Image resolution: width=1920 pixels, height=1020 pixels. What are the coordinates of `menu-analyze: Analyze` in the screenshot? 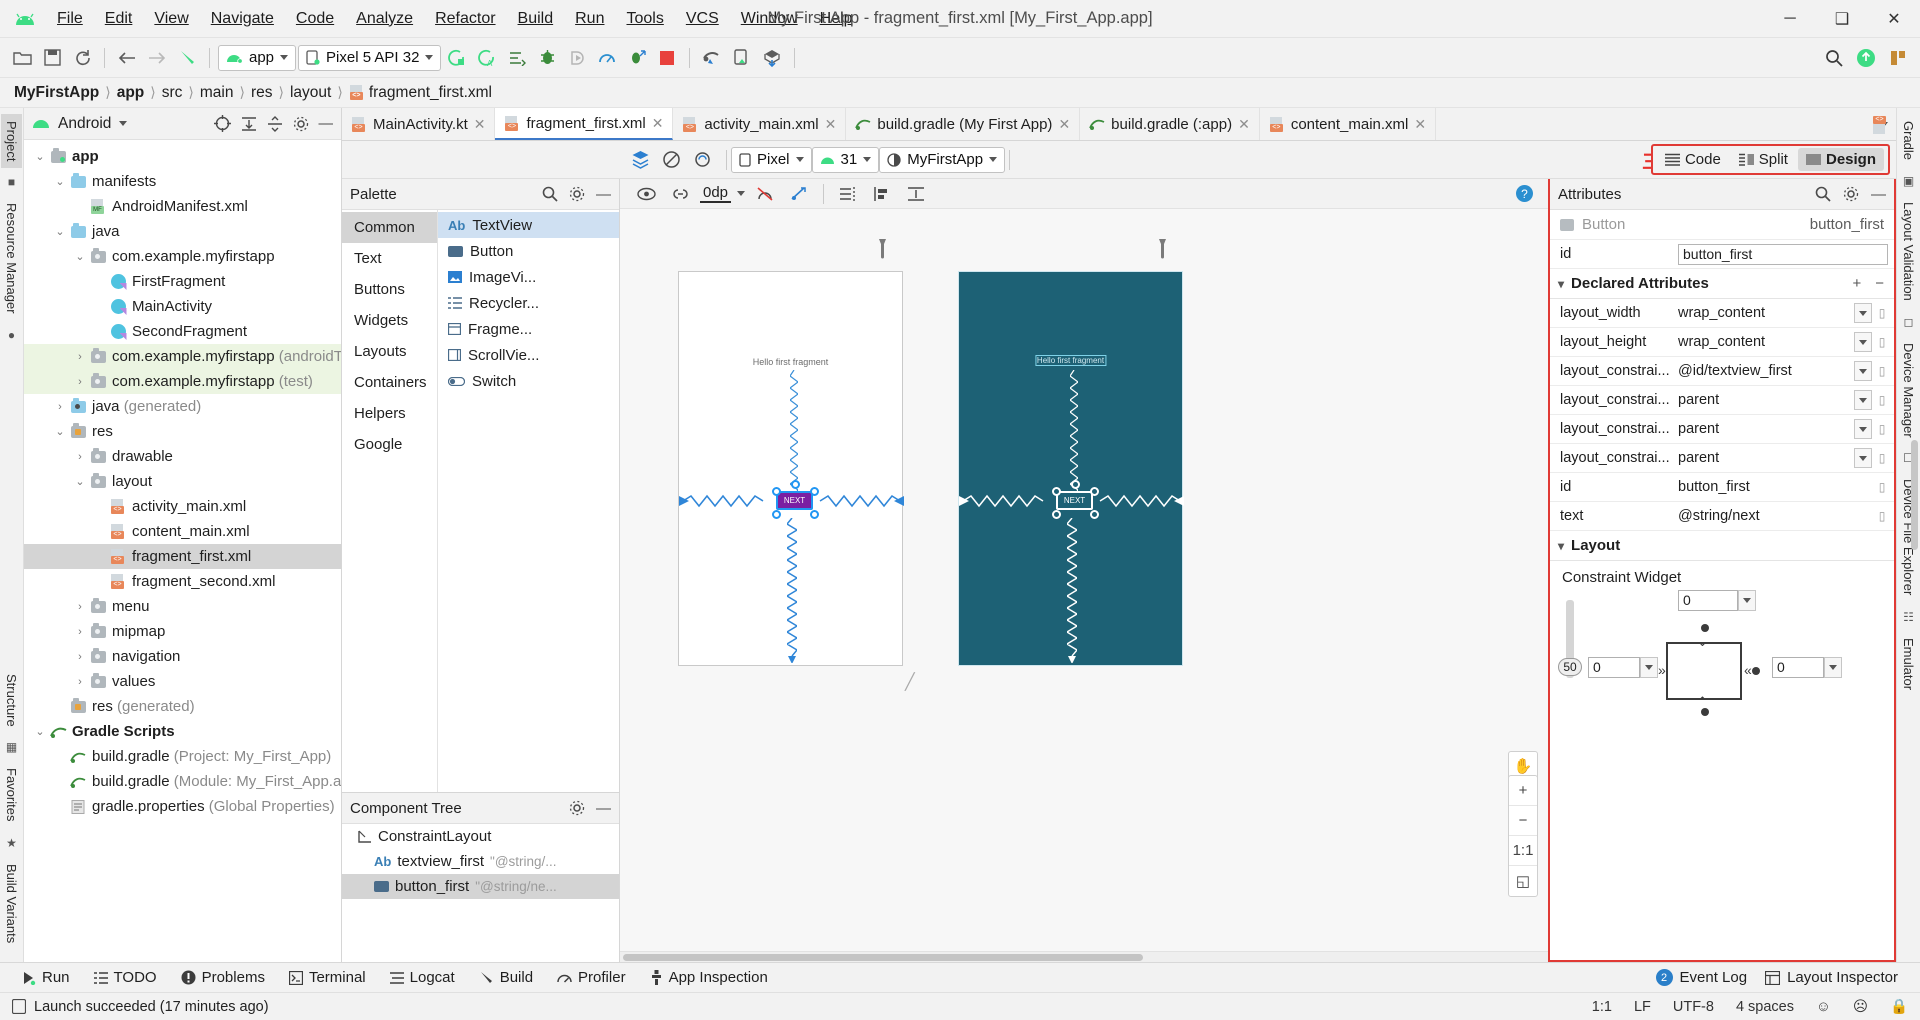 It's located at (384, 19).